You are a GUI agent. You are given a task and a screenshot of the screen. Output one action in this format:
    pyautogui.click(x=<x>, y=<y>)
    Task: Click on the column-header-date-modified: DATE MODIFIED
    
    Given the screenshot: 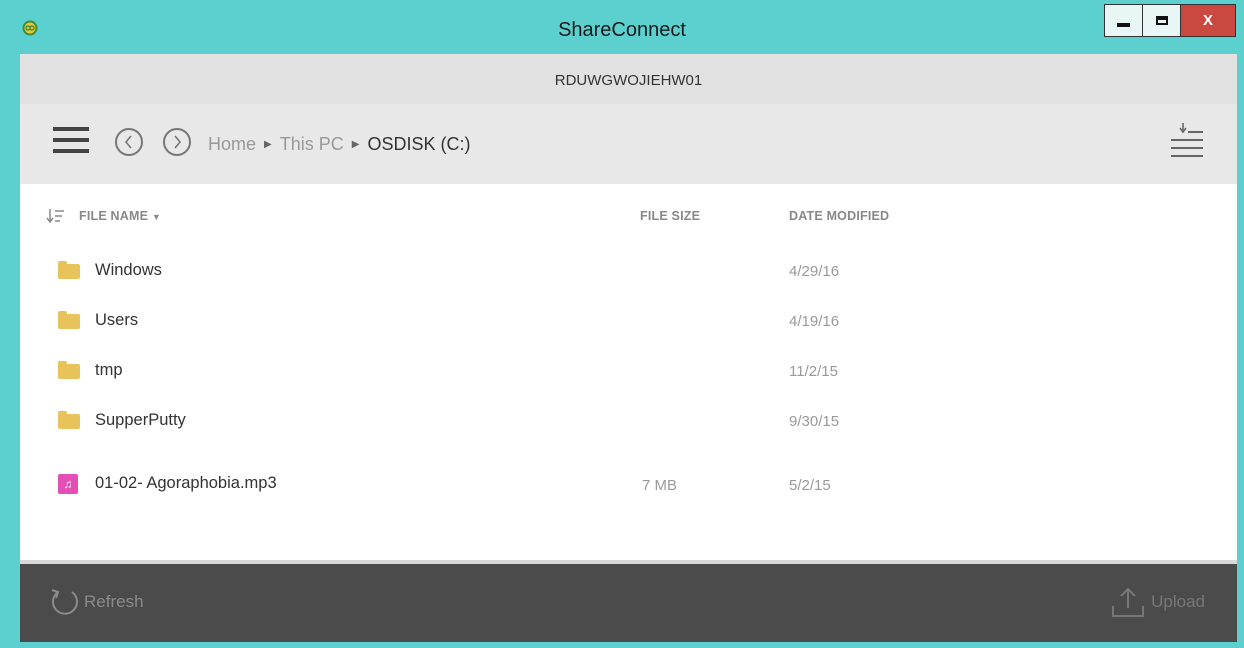 What is the action you would take?
    pyautogui.click(x=839, y=216)
    